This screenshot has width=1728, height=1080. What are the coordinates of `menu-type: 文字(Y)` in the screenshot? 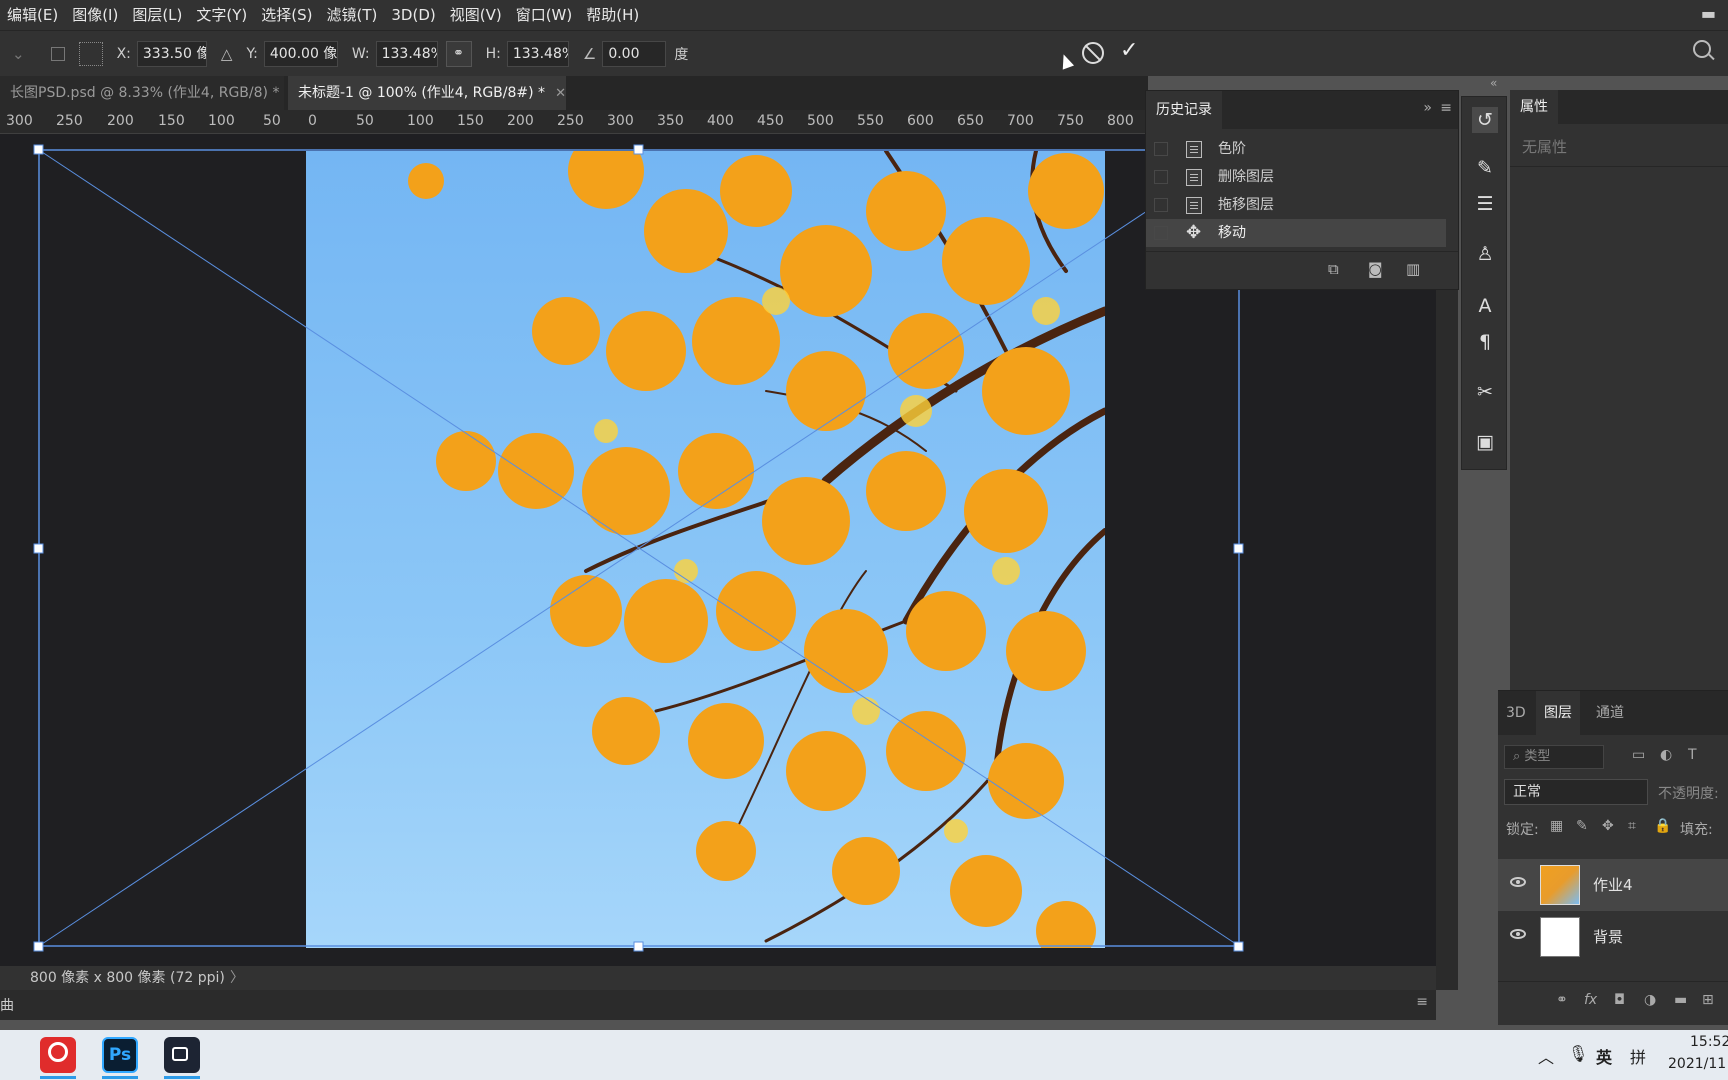 It's located at (221, 15).